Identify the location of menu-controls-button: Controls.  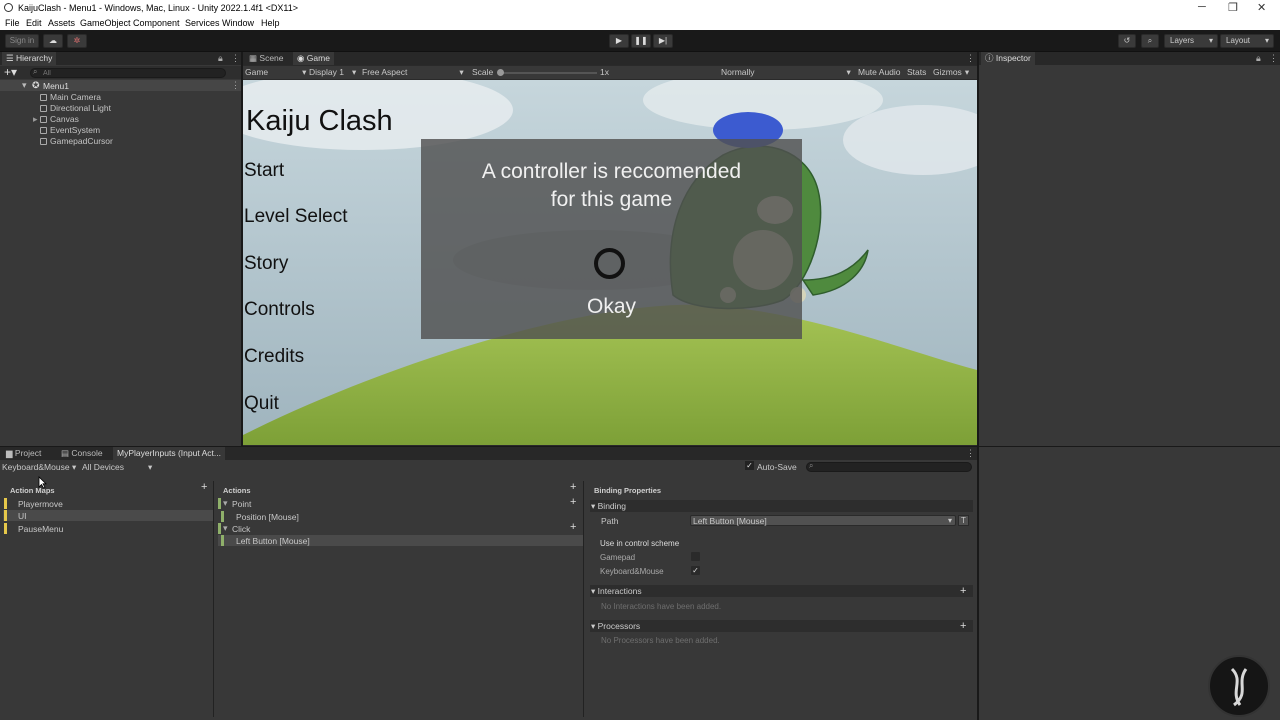
(279, 310).